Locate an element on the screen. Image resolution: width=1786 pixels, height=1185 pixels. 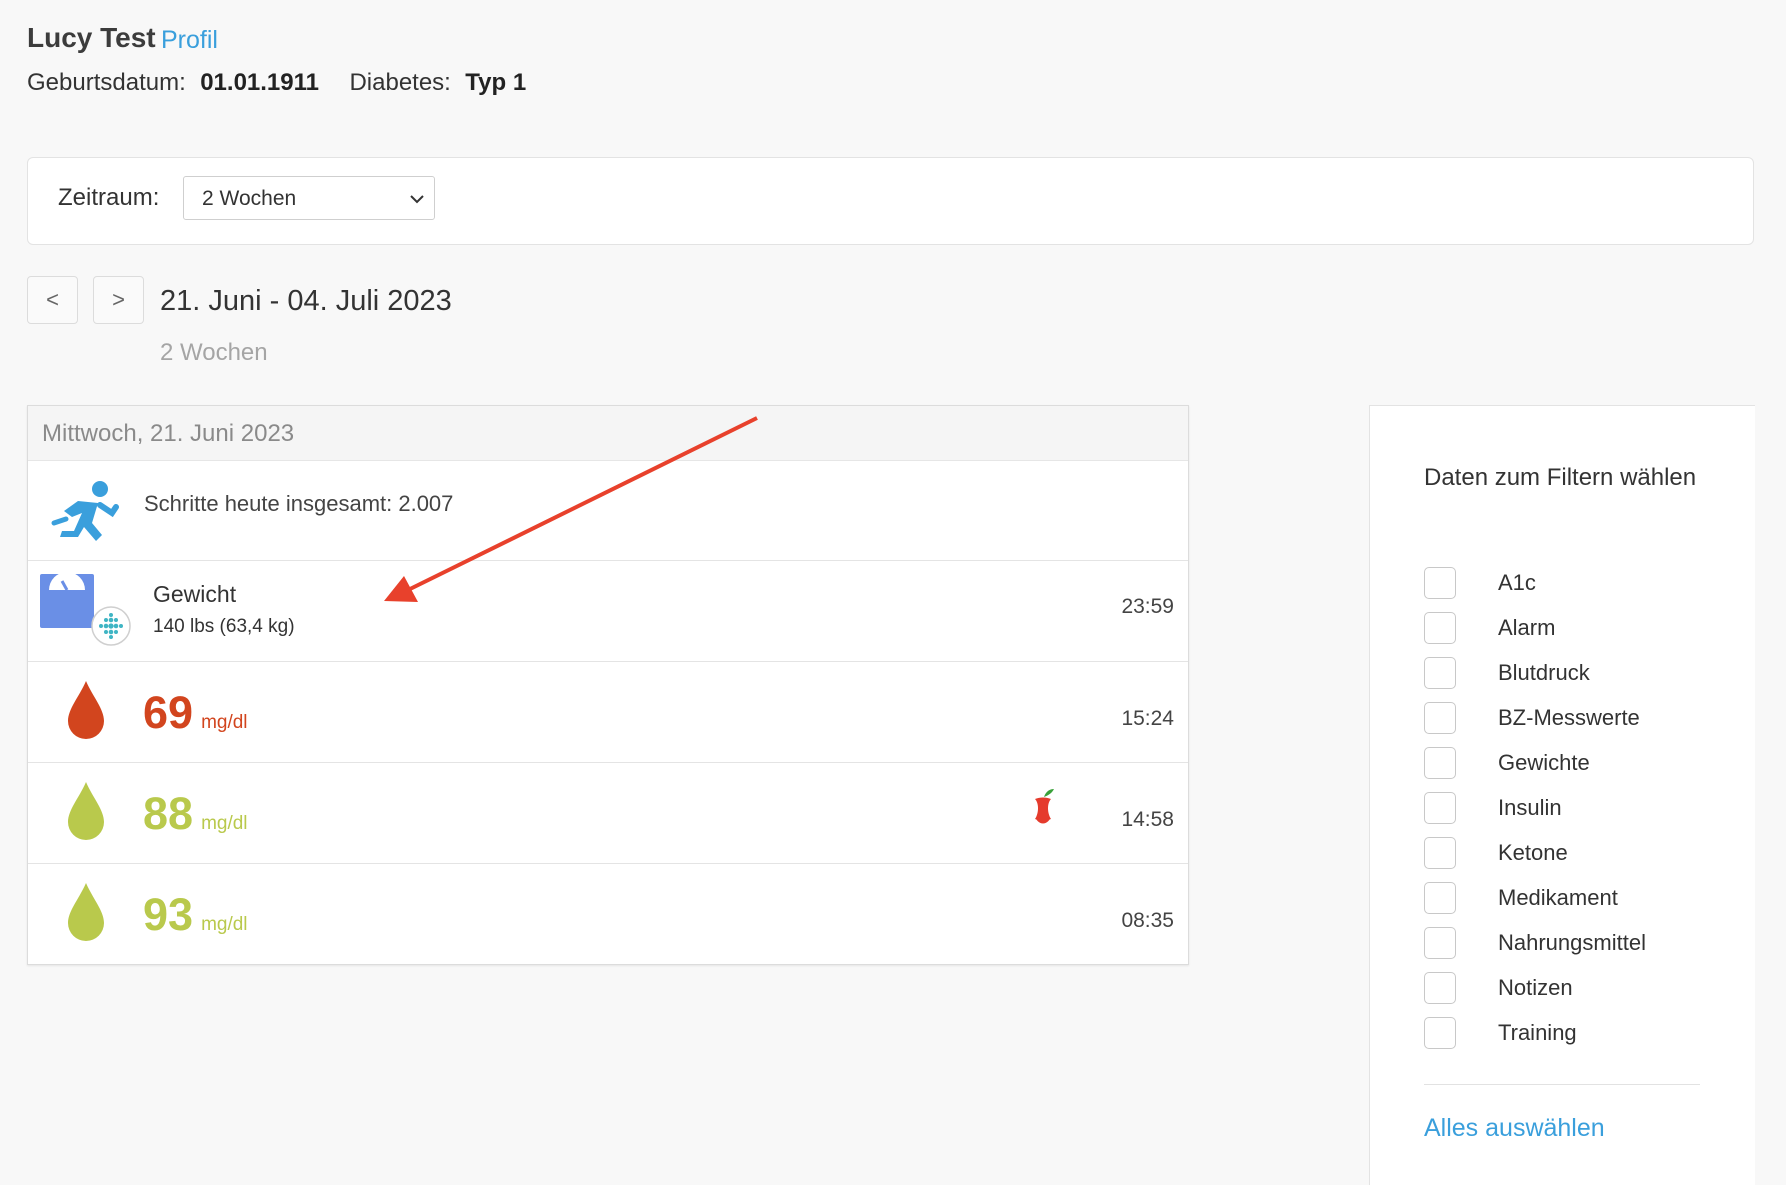
patient-meta: Geburtsdatum: 01.01.1911 Diabetes: Typ 1 is located at coordinates (276, 83).